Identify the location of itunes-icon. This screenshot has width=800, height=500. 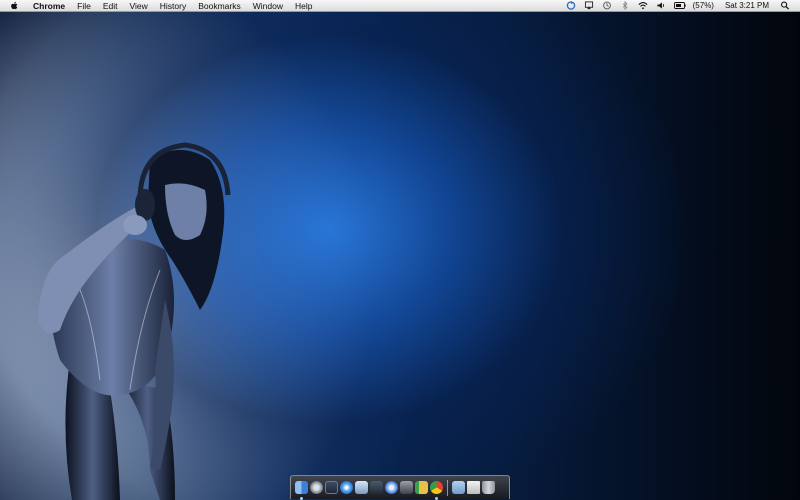
(391, 487).